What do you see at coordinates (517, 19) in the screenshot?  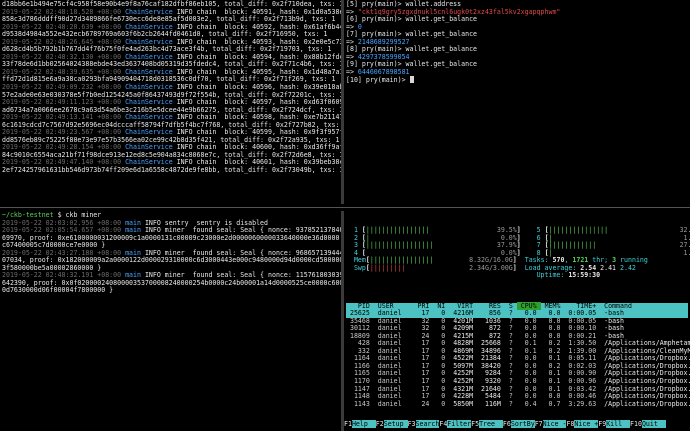 I see `pry-line: [6] pry(main)> wallet.get_balance` at bounding box center [517, 19].